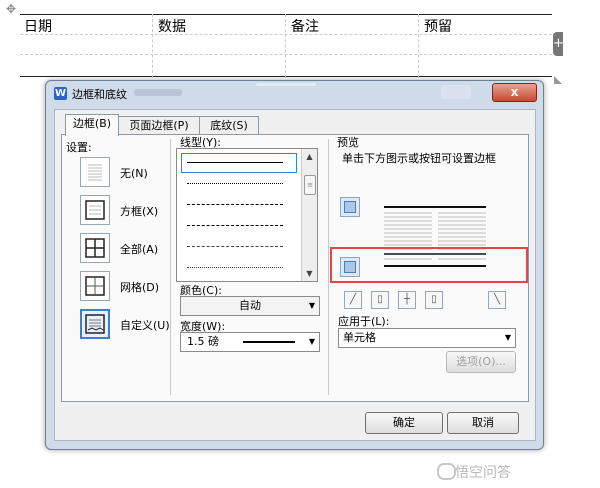 The image size is (600, 488). I want to click on settings-label: 设置:, so click(79, 147).